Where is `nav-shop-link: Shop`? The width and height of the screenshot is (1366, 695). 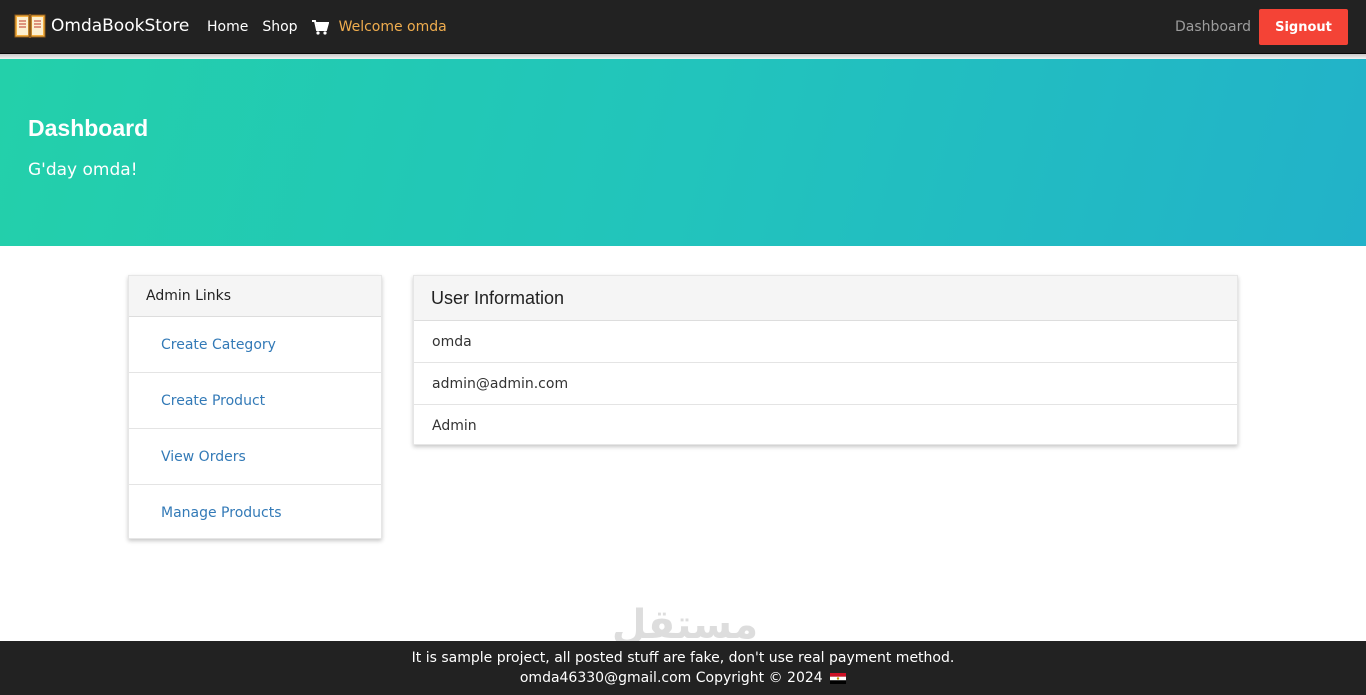 nav-shop-link: Shop is located at coordinates (279, 27).